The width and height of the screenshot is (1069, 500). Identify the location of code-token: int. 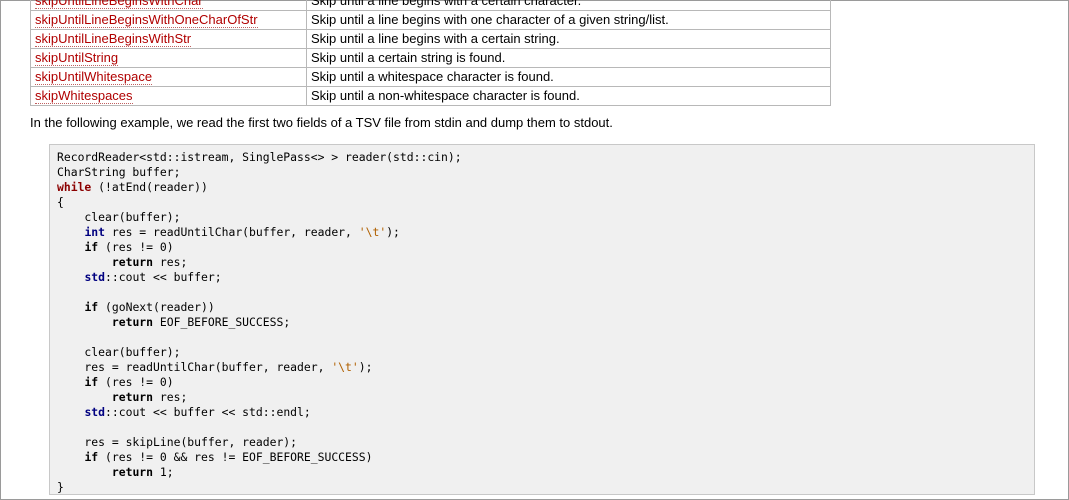
(95, 232).